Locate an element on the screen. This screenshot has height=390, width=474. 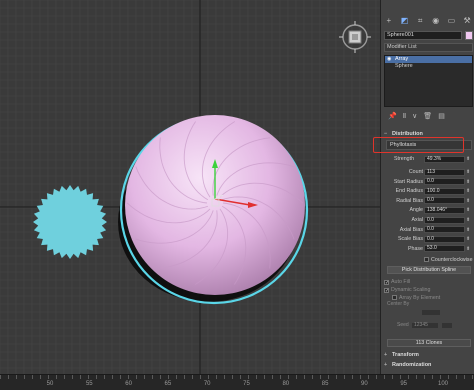
eye-icon: ◉ is located at coordinates (389, 59).